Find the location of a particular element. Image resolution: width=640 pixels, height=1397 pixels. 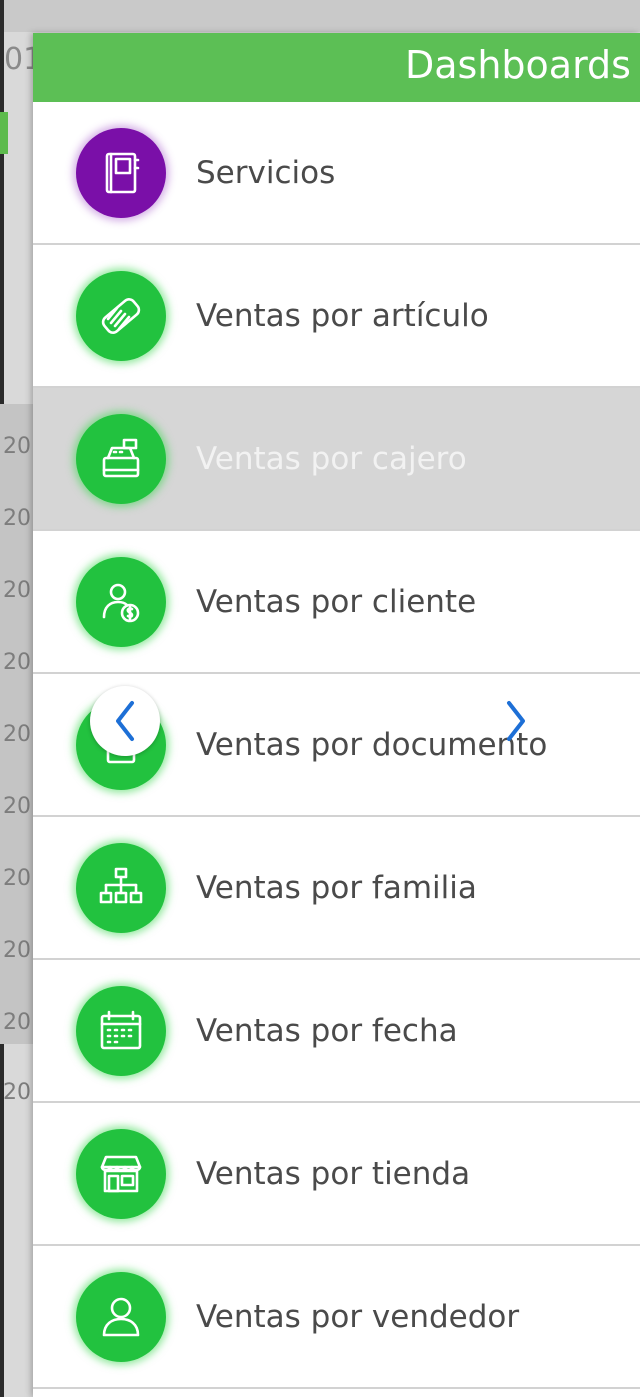

store-icon is located at coordinates (121, 1174).